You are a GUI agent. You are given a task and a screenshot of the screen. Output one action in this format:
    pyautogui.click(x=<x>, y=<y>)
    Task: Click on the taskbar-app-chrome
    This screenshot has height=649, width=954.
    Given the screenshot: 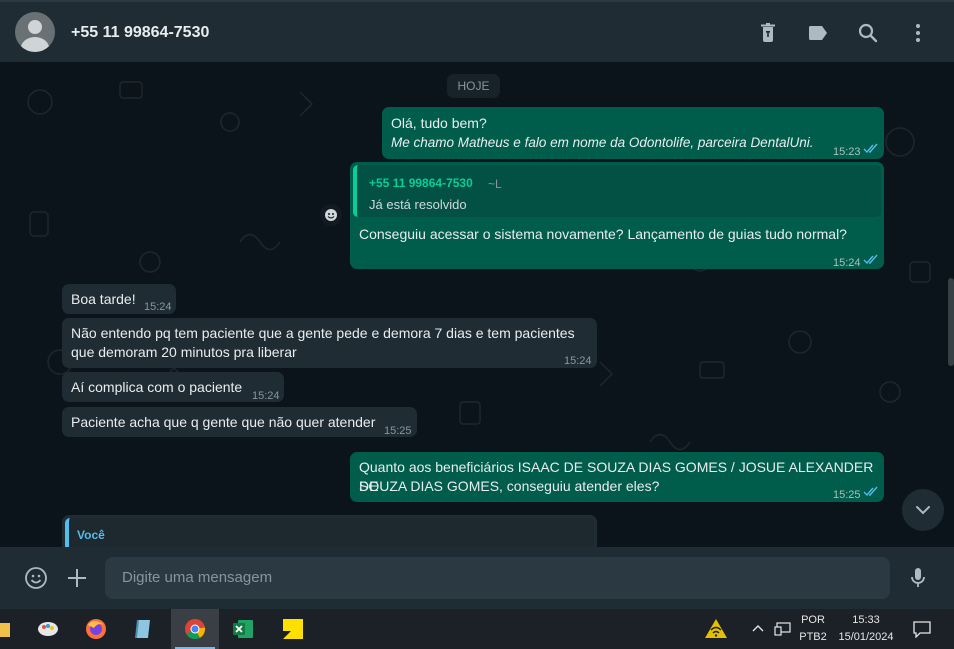 What is the action you would take?
    pyautogui.click(x=195, y=629)
    